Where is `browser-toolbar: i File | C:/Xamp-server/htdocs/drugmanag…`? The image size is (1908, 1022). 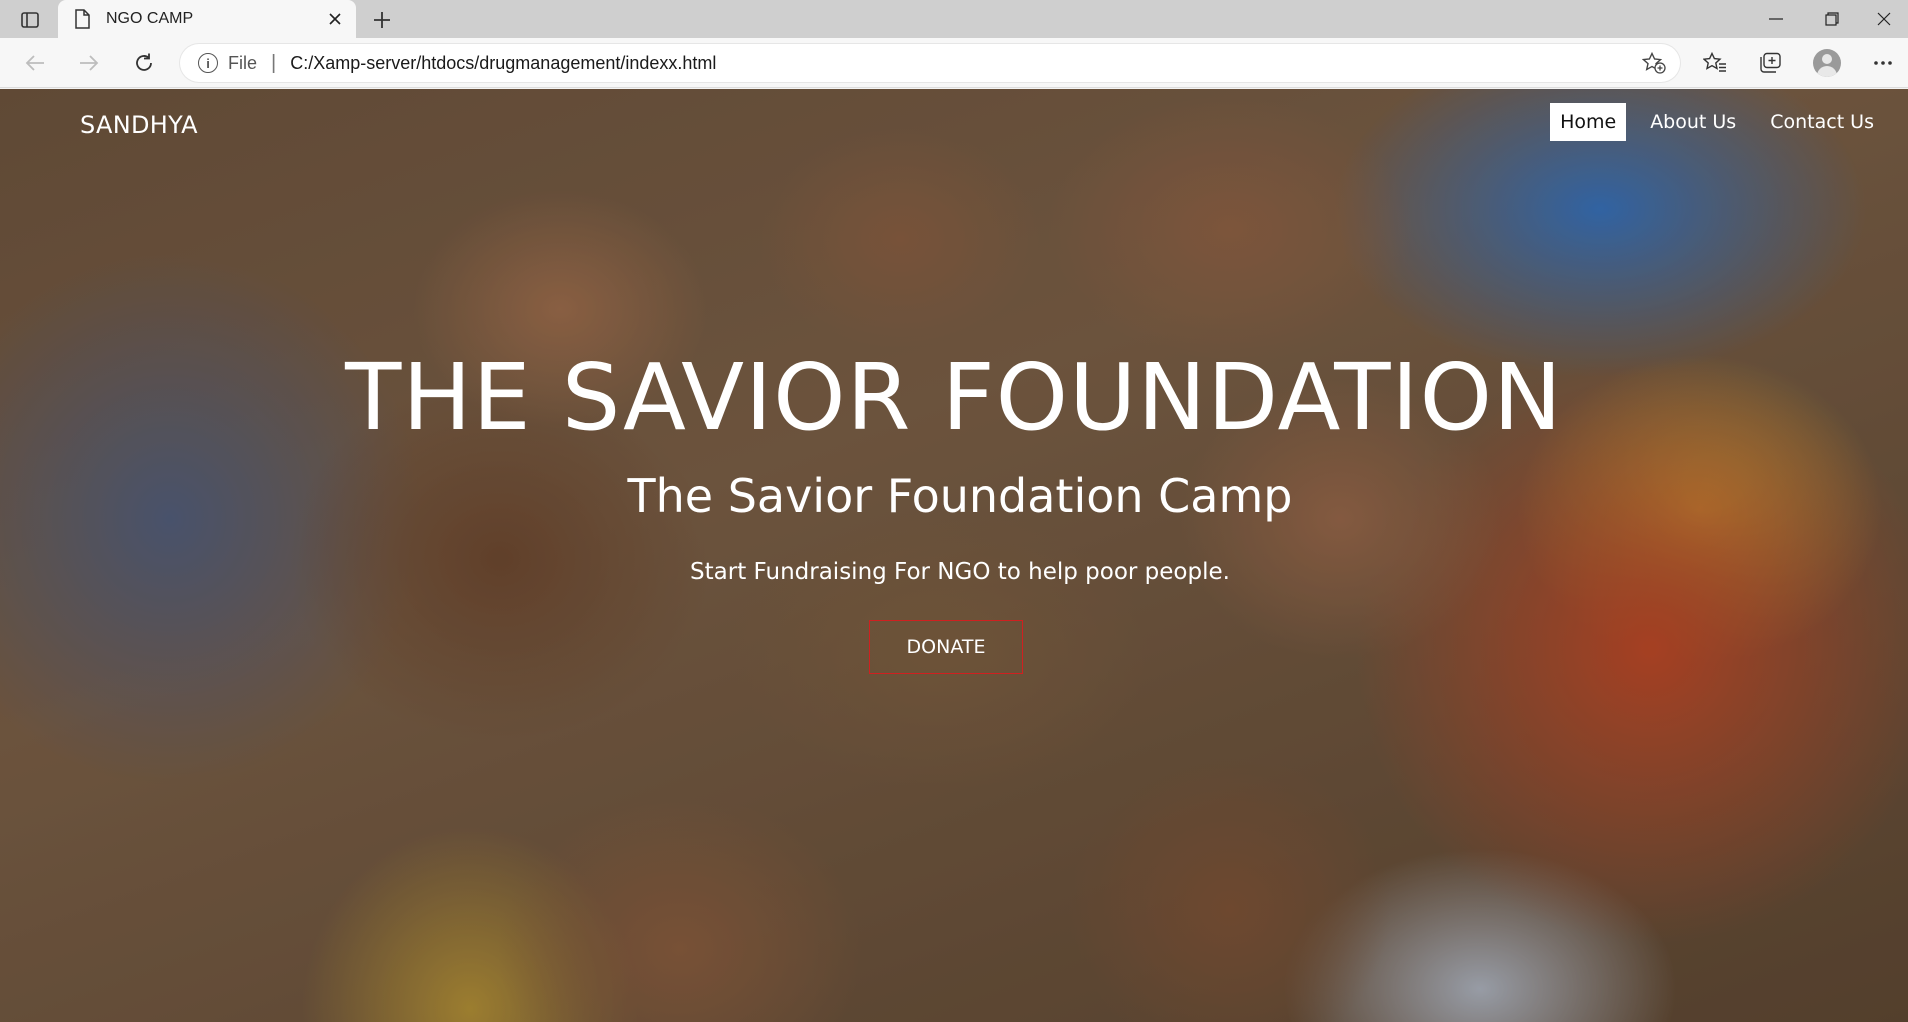
browser-toolbar: i File | C:/Xamp-server/htdocs/drugmanag… is located at coordinates (954, 63).